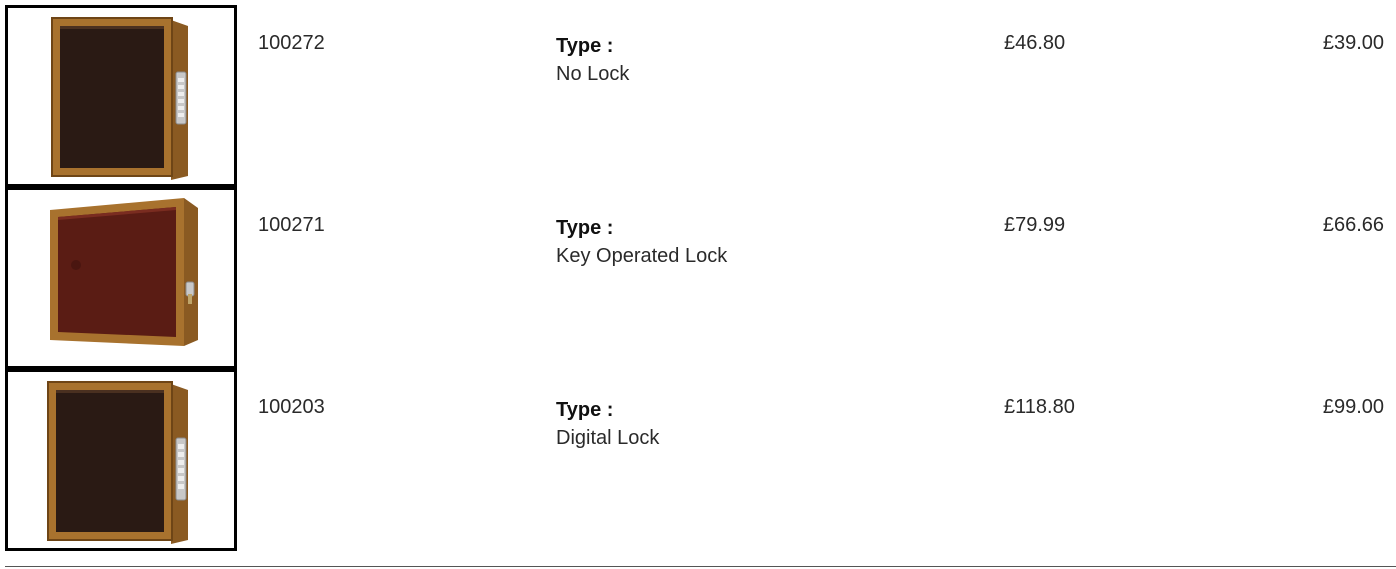  What do you see at coordinates (1035, 43) in the screenshot?
I see `price-inc-vat: £46.80` at bounding box center [1035, 43].